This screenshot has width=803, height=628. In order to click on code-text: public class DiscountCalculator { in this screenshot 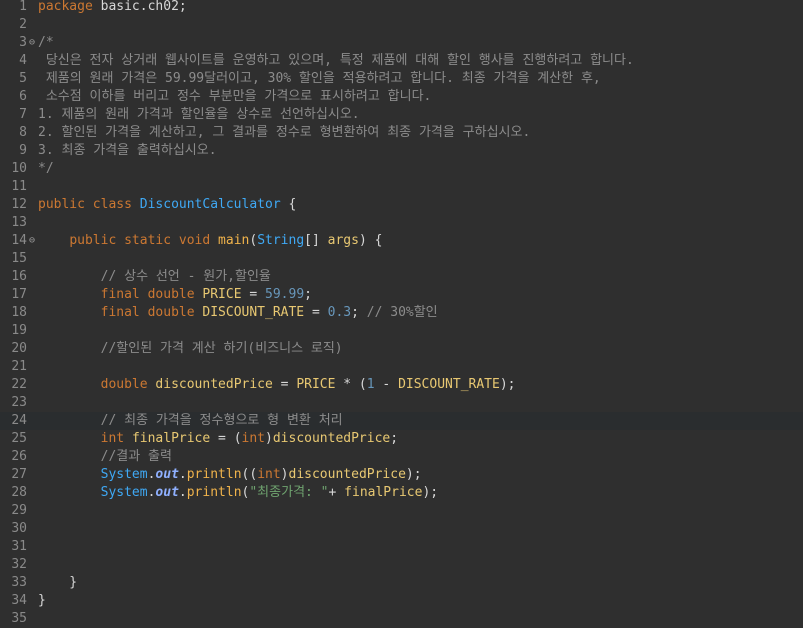, I will do `click(167, 204)`.